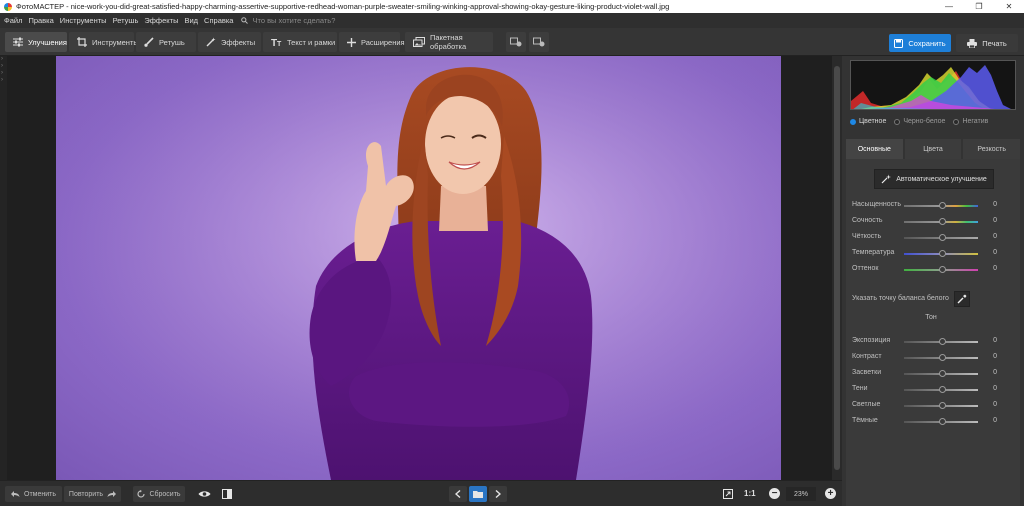 This screenshot has width=1024, height=506. Describe the element at coordinates (516, 42) in the screenshot. I see `history-add-button` at that location.